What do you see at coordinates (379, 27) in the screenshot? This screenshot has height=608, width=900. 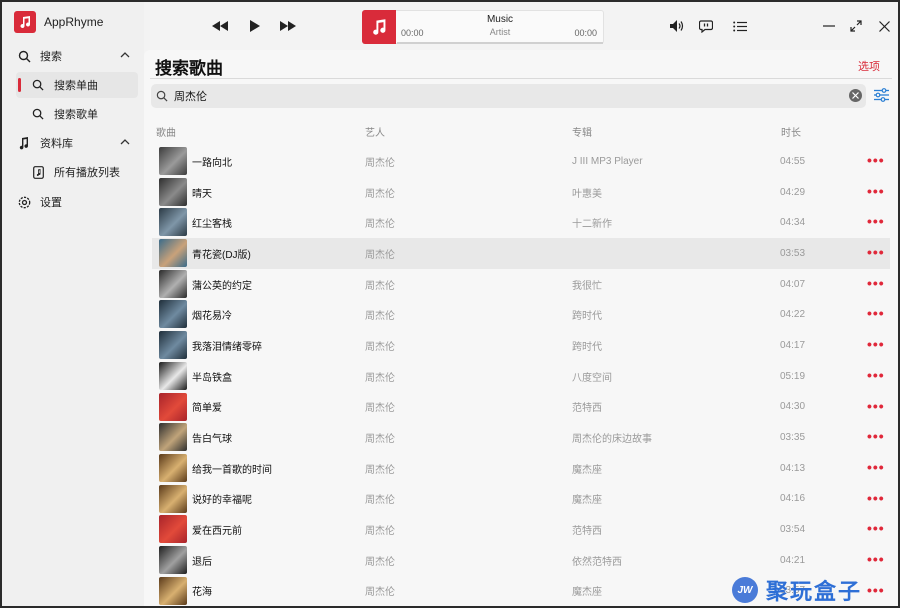 I see `now-playing-cover` at bounding box center [379, 27].